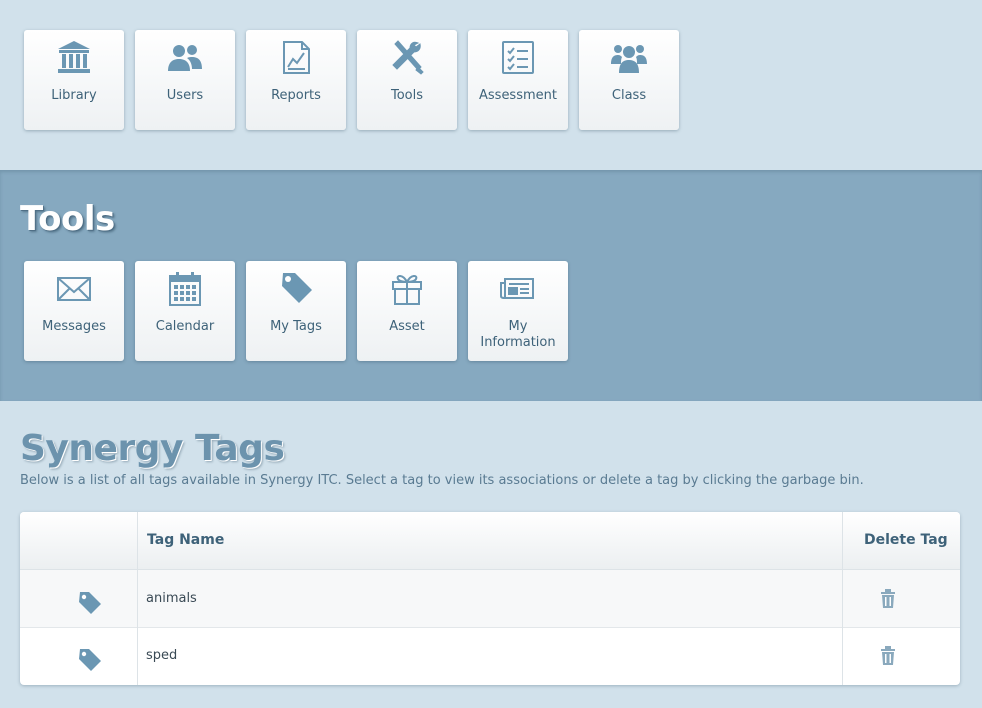 Image resolution: width=982 pixels, height=708 pixels. What do you see at coordinates (518, 80) in the screenshot?
I see `nav-tile-assessment: Assessment` at bounding box center [518, 80].